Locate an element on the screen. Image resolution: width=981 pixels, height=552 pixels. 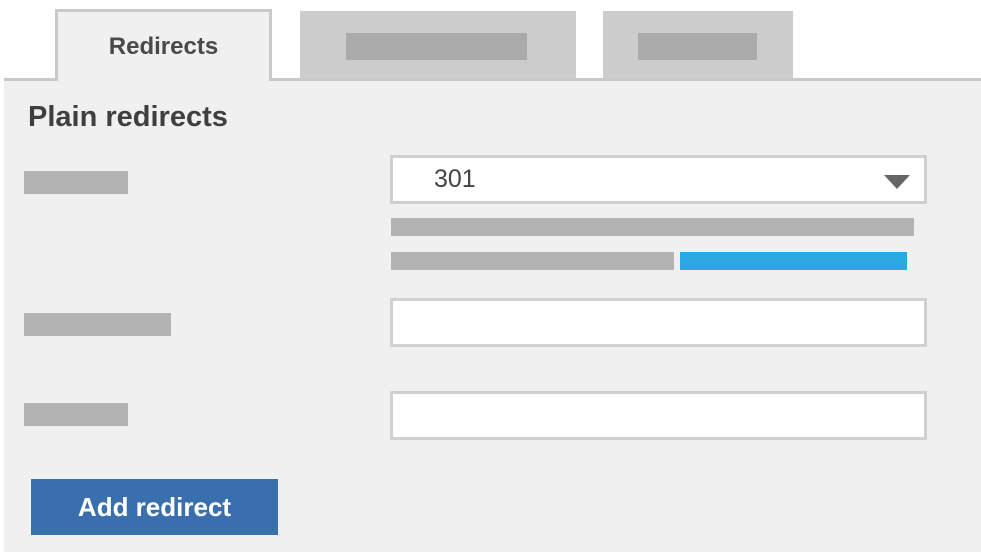
chevron-down-icon is located at coordinates (897, 182).